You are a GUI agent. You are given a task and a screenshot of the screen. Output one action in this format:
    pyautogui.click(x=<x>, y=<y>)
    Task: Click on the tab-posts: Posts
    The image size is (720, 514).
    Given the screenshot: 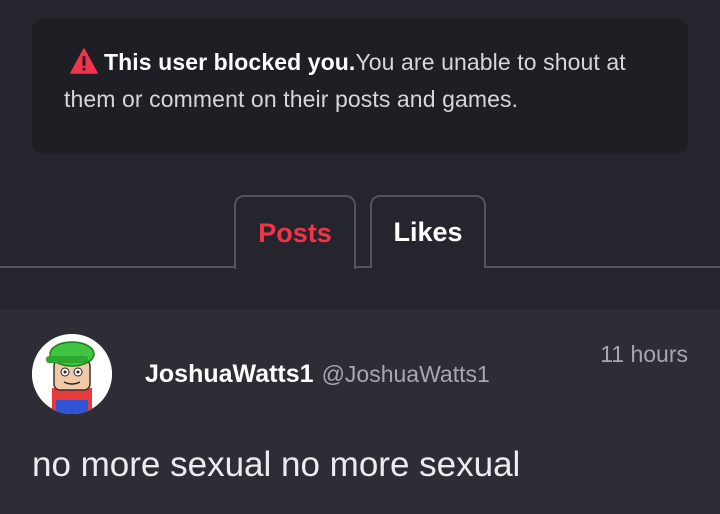 What is the action you would take?
    pyautogui.click(x=295, y=232)
    